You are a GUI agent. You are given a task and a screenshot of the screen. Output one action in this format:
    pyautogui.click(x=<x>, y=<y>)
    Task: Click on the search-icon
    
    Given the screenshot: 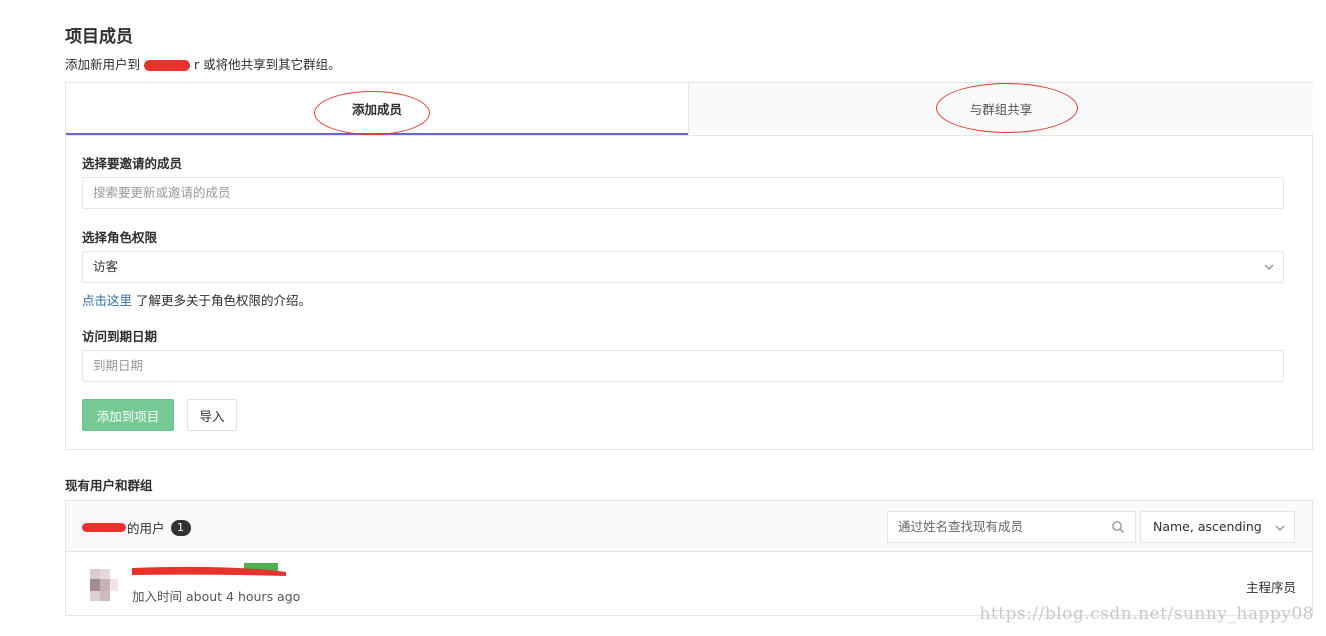 What is the action you would take?
    pyautogui.click(x=1118, y=527)
    